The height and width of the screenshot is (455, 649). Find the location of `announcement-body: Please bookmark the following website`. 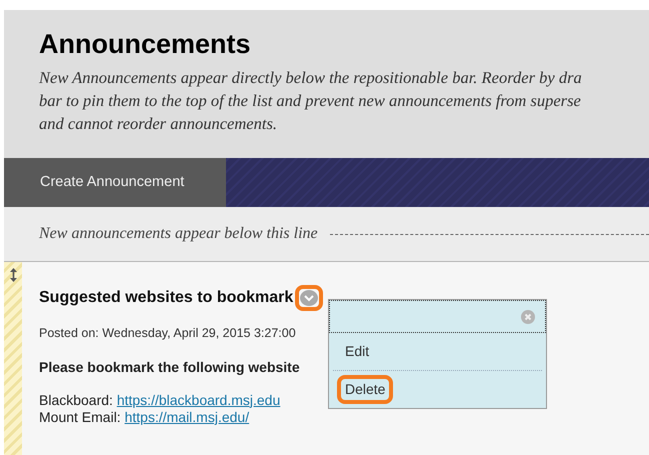

announcement-body: Please bookmark the following website is located at coordinates (170, 367).